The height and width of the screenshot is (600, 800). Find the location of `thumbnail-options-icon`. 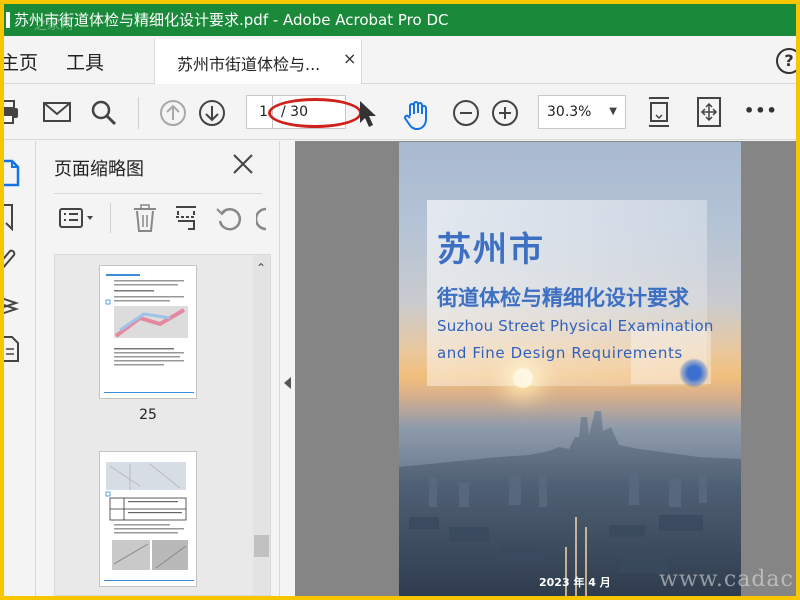

thumbnail-options-icon is located at coordinates (78, 220).